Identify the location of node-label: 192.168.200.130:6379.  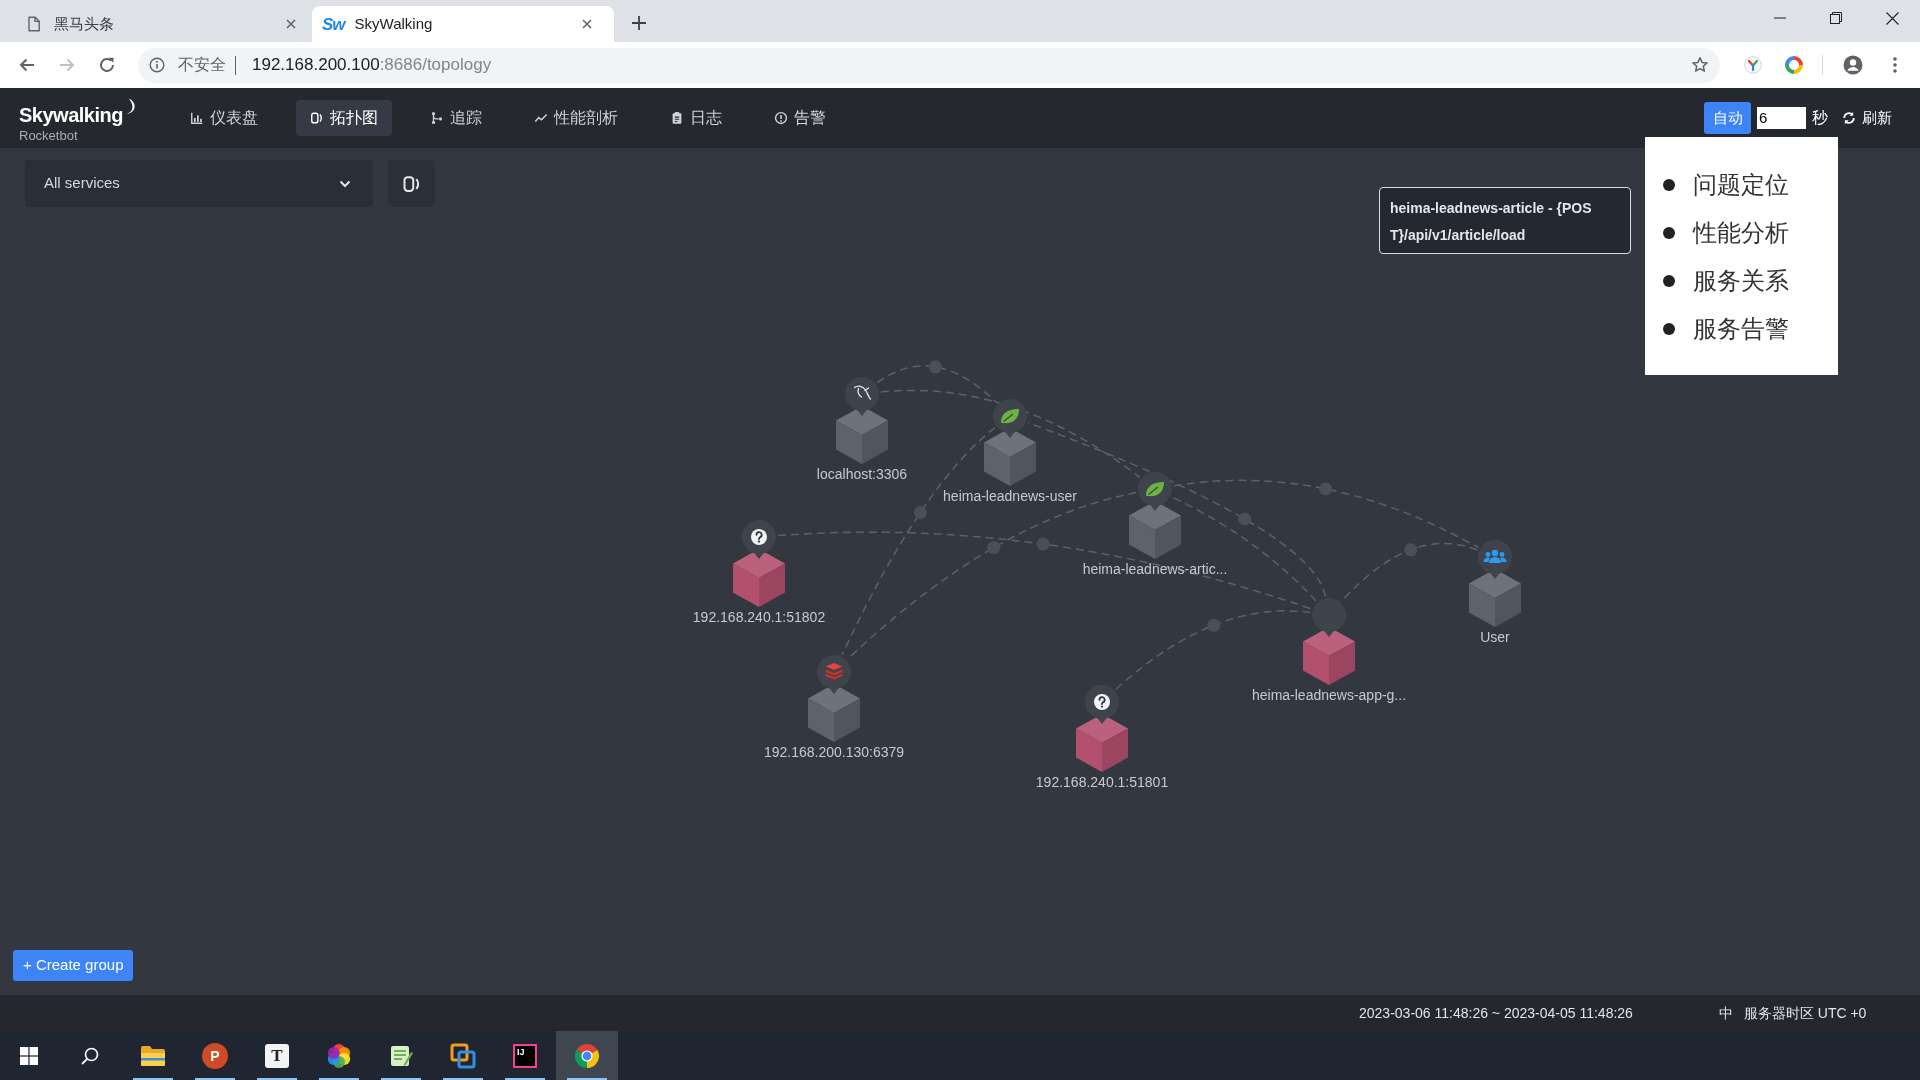
(834, 752).